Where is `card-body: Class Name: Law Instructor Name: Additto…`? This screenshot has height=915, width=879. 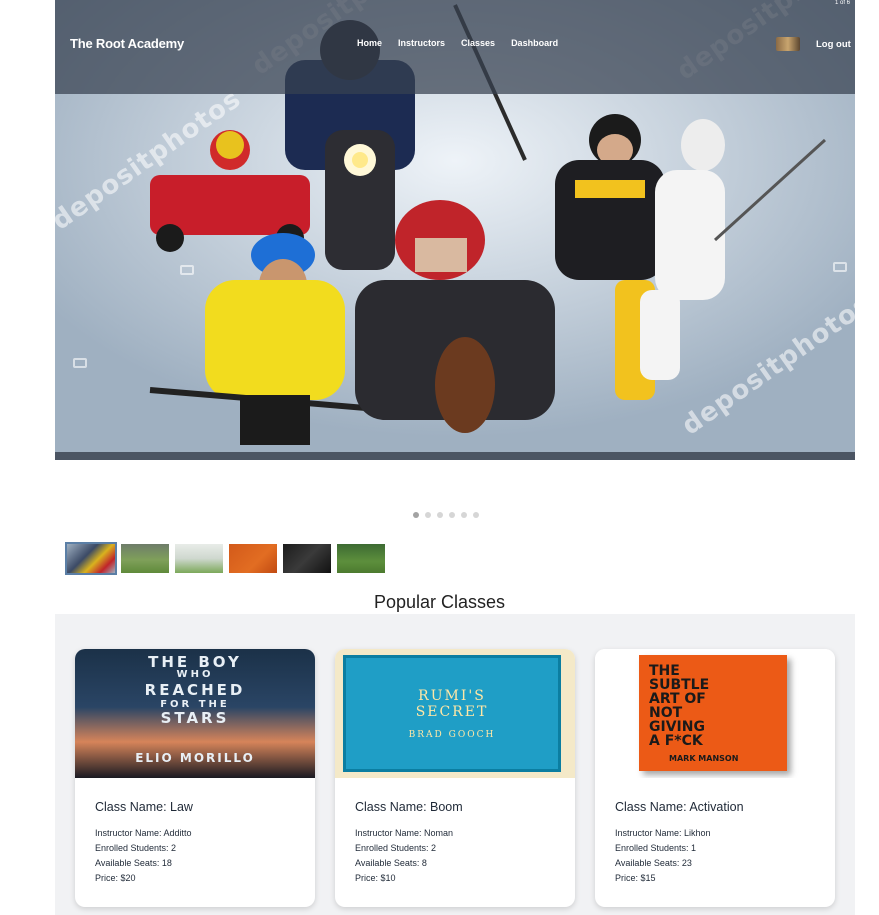 card-body: Class Name: Law Instructor Name: Additto… is located at coordinates (195, 832).